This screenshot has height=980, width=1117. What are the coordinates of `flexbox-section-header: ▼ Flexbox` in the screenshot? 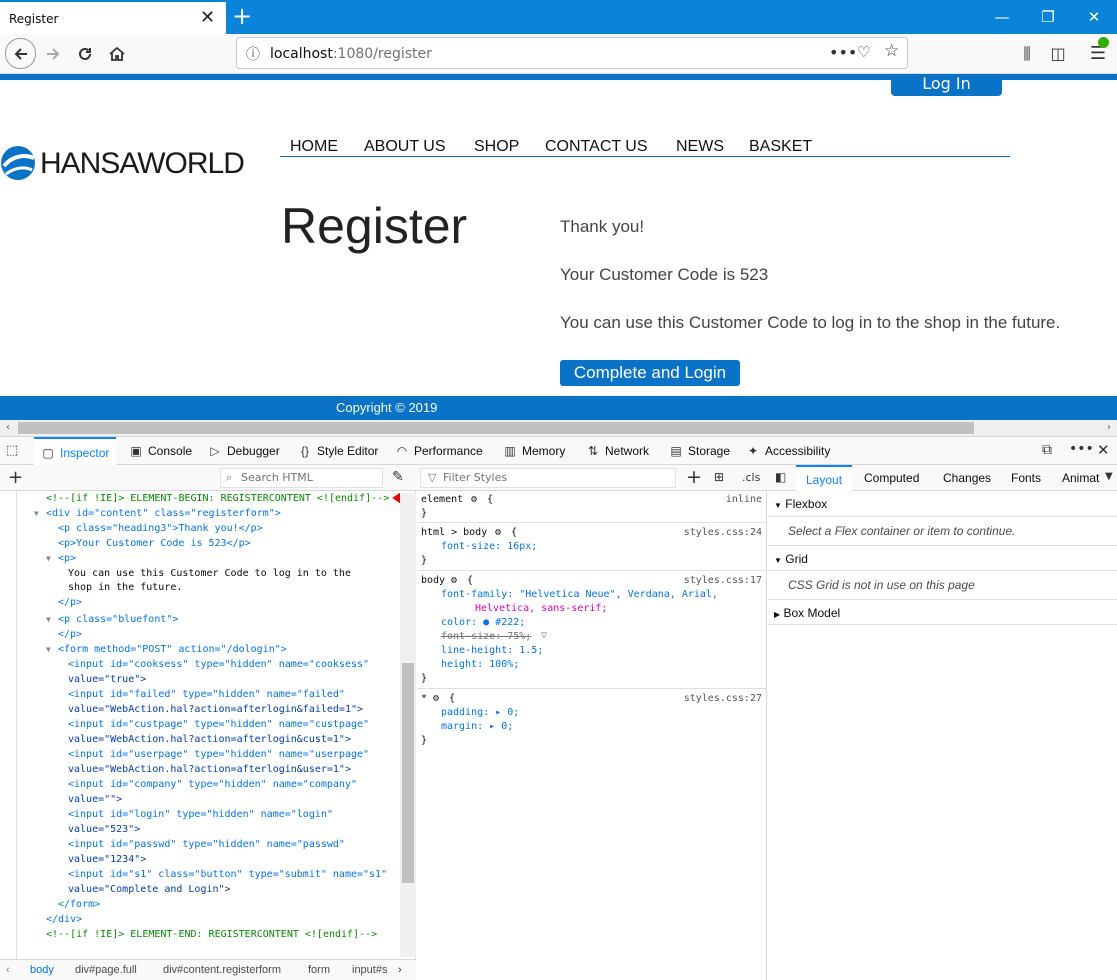 It's located at (942, 504).